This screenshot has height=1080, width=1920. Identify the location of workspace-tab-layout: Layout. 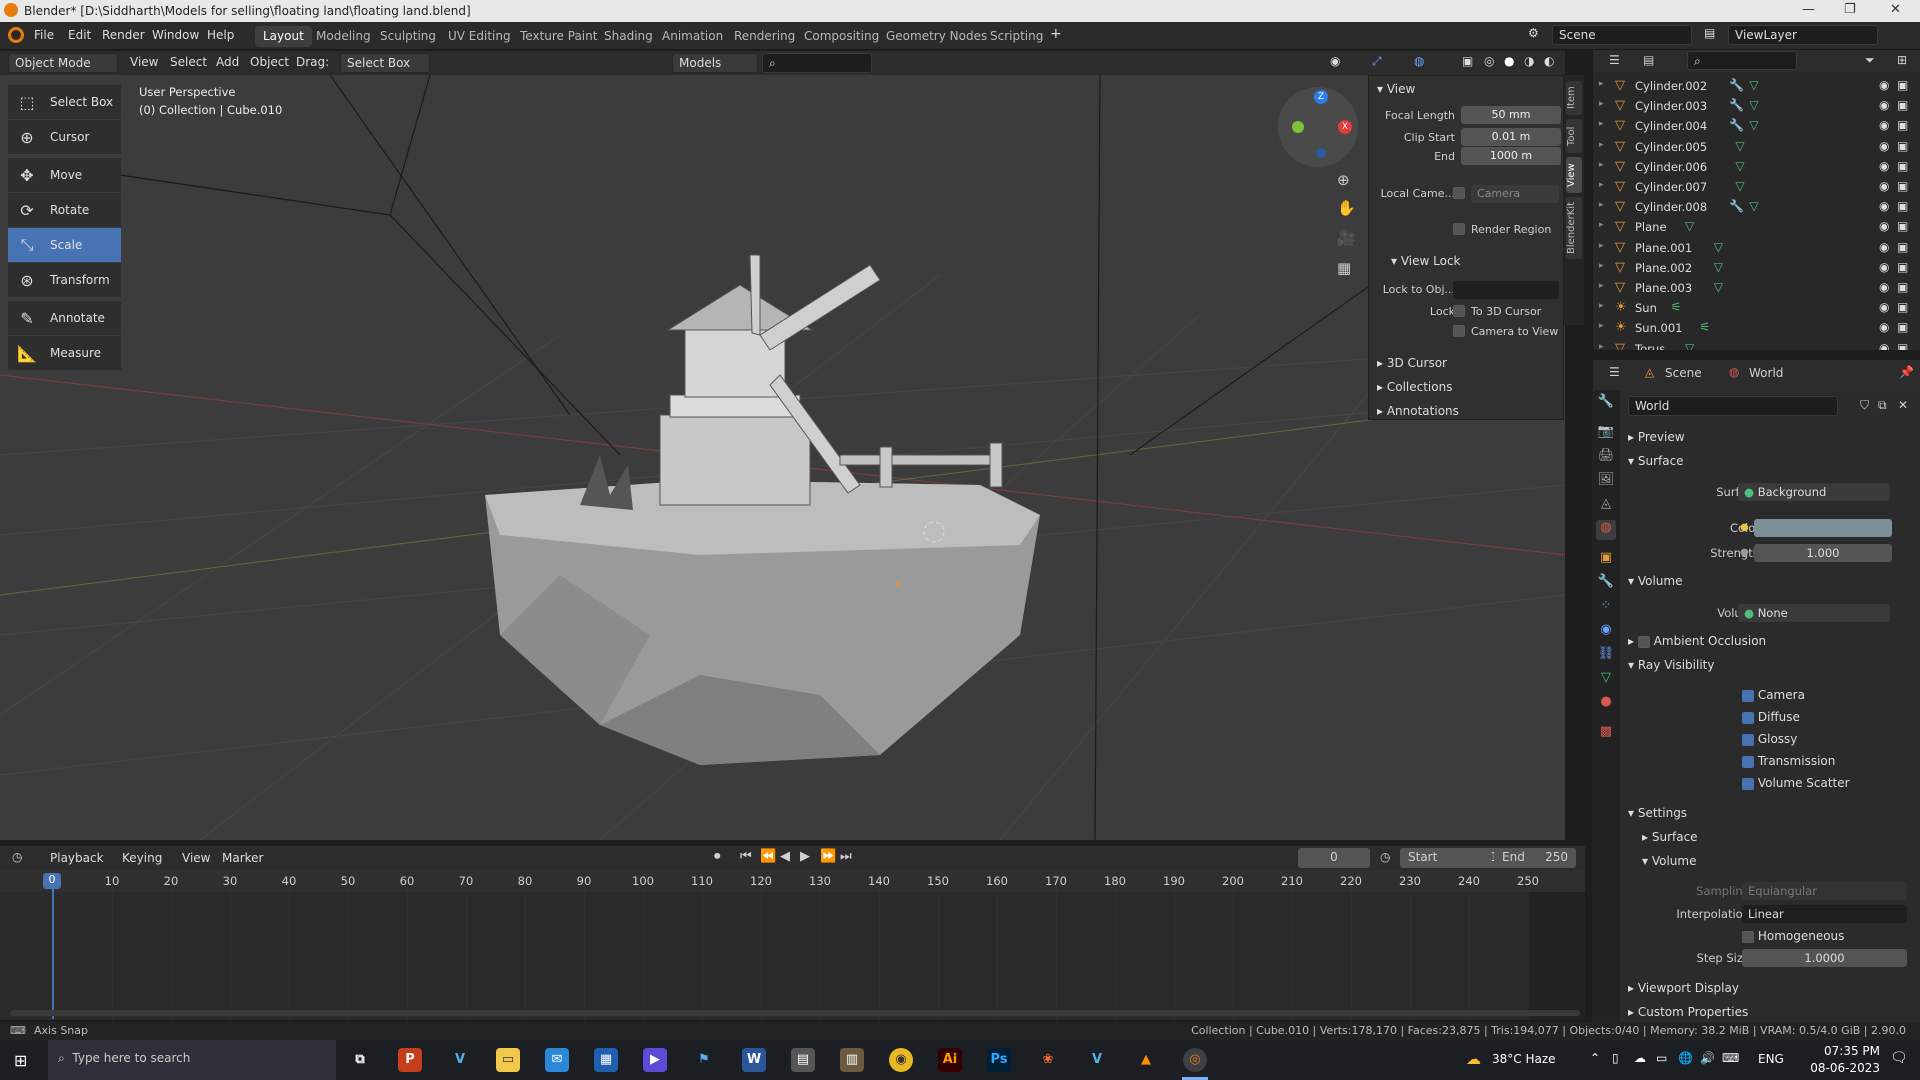
(283, 36).